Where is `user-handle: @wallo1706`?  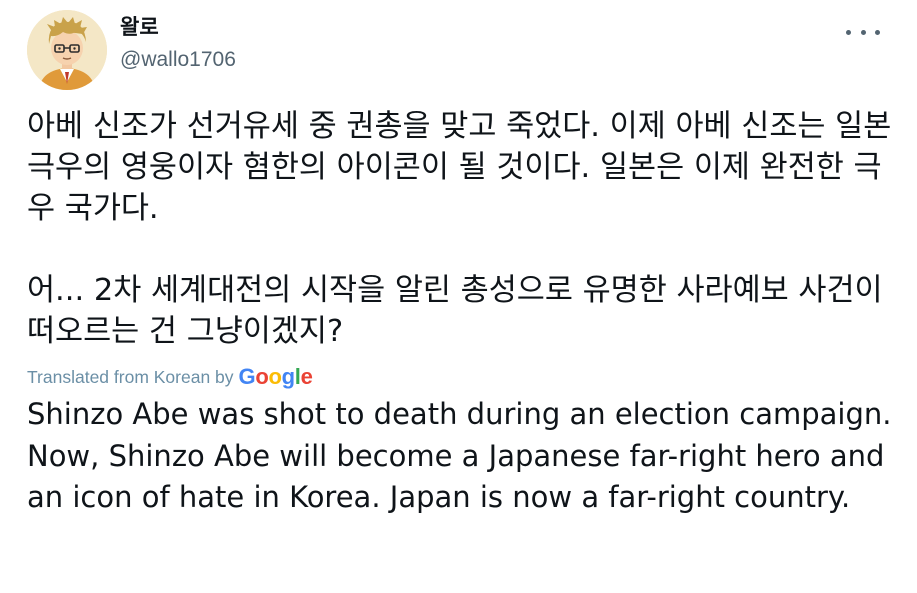 user-handle: @wallo1706 is located at coordinates (178, 60).